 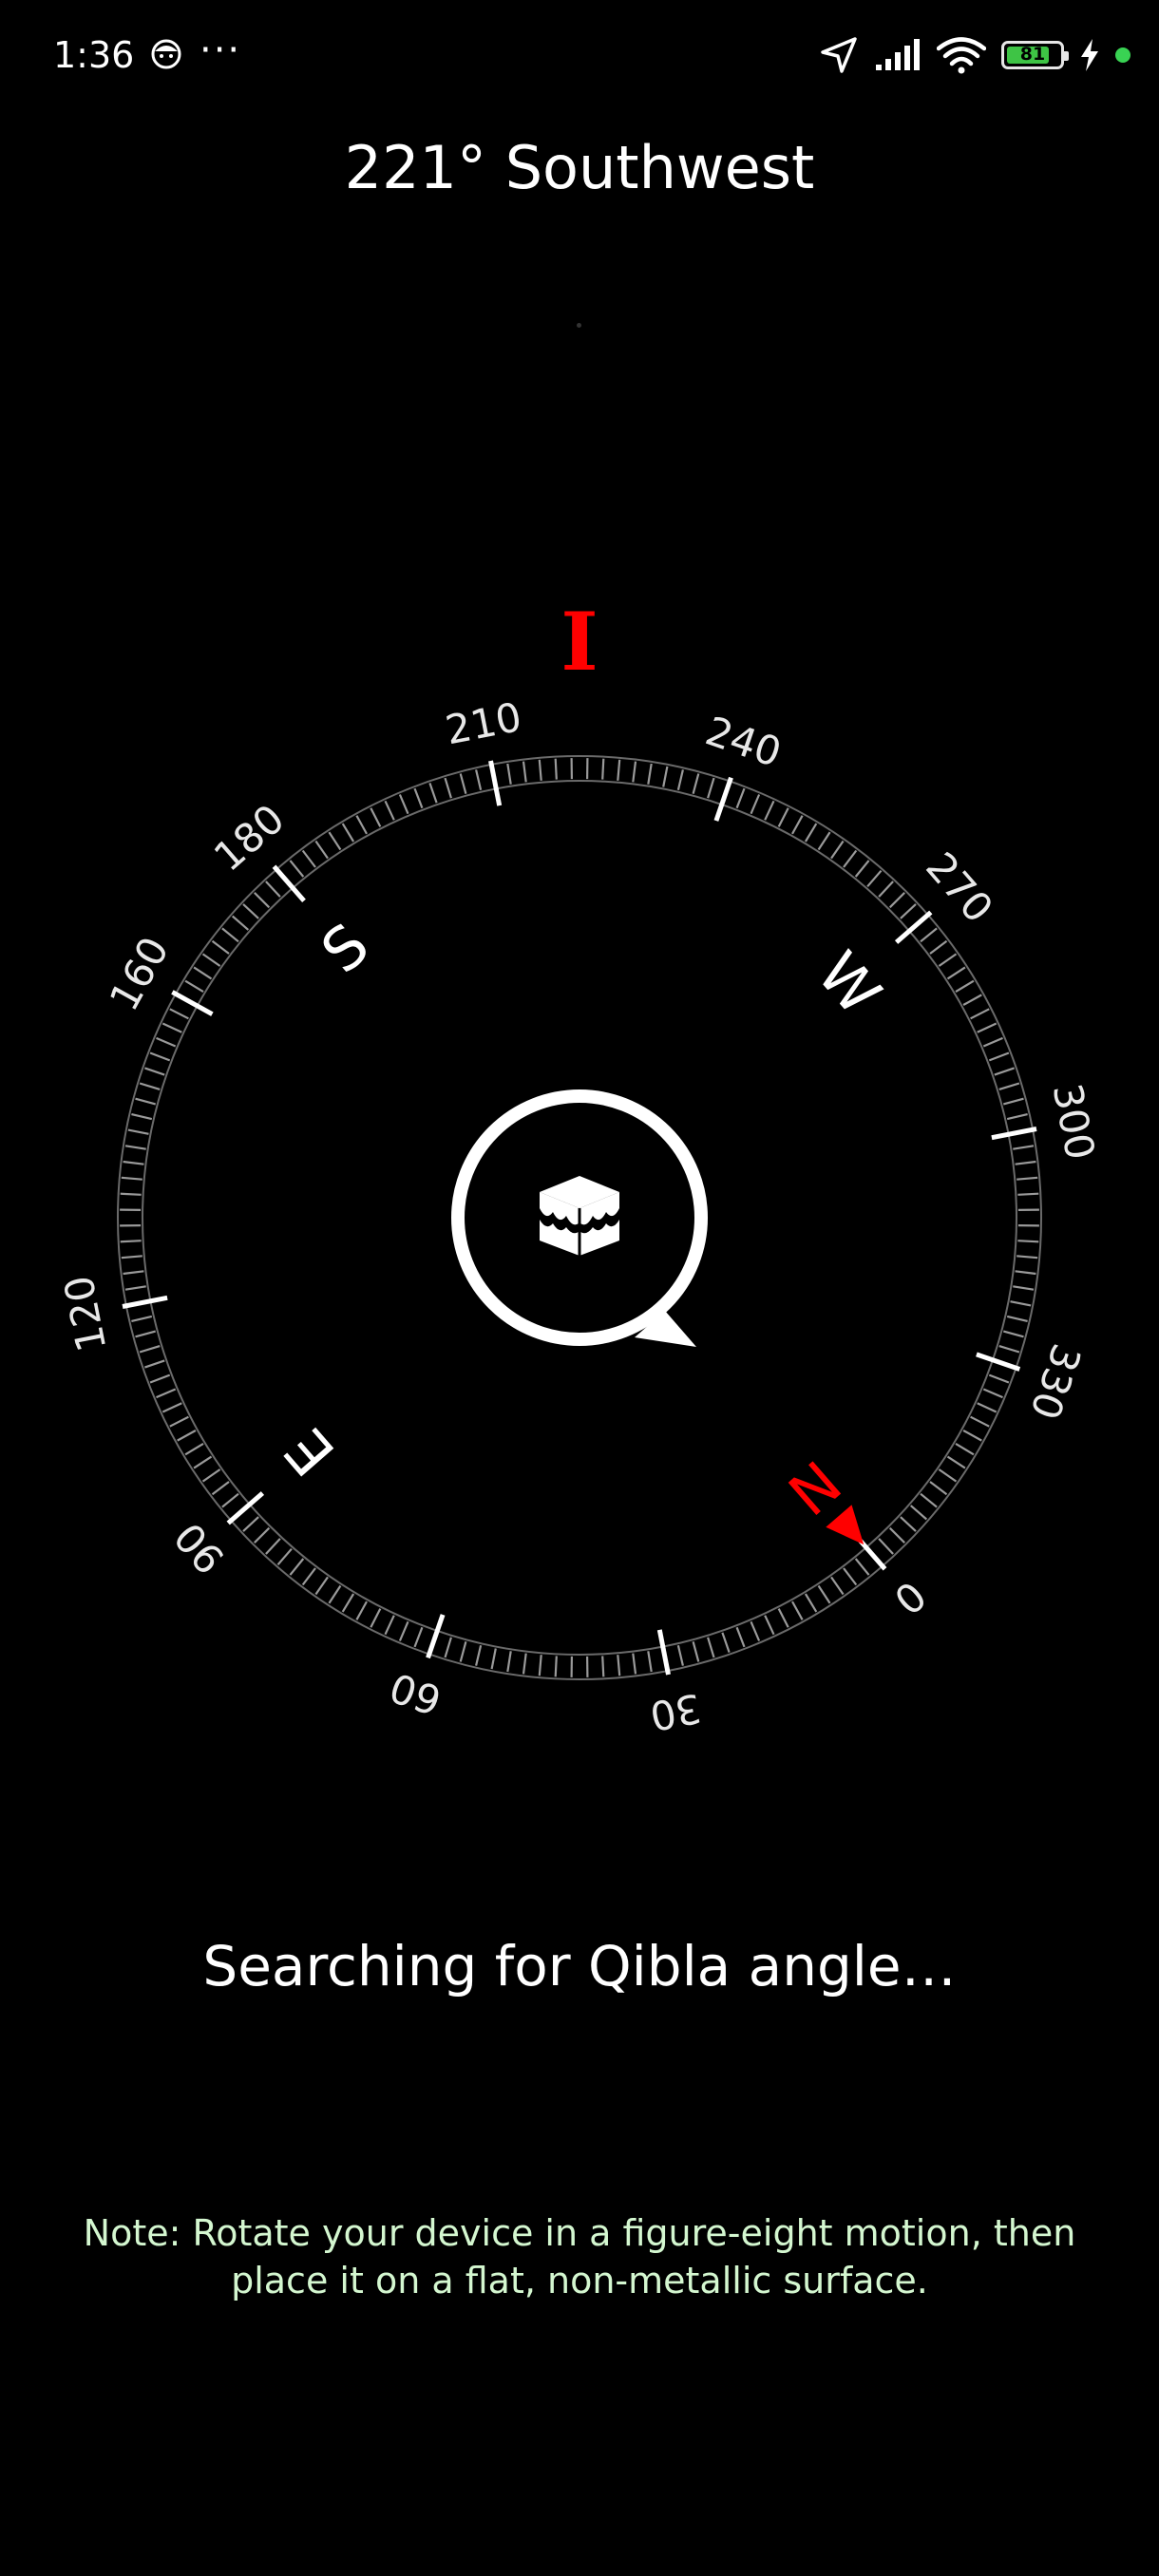 What do you see at coordinates (579, 642) in the screenshot?
I see `qibla-marker: I` at bounding box center [579, 642].